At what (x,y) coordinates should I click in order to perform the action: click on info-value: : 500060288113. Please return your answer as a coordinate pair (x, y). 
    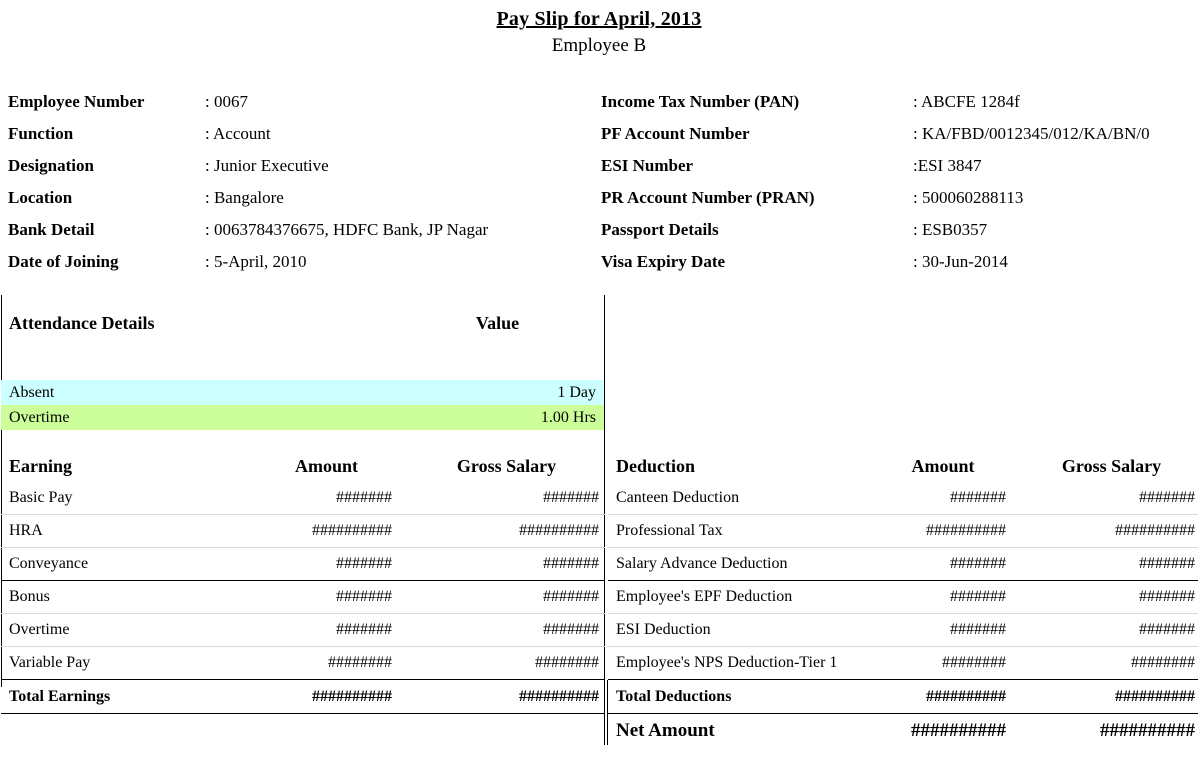
    Looking at the image, I should click on (968, 197).